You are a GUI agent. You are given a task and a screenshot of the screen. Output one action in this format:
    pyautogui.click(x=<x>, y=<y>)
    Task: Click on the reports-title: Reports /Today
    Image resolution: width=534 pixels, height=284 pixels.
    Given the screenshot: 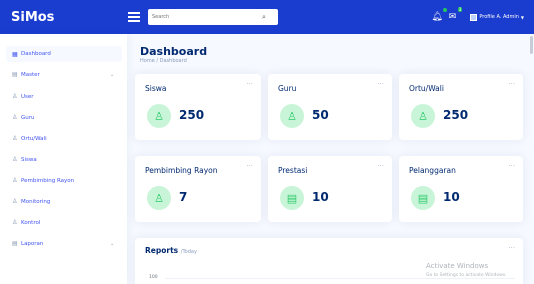 What is the action you would take?
    pyautogui.click(x=171, y=250)
    